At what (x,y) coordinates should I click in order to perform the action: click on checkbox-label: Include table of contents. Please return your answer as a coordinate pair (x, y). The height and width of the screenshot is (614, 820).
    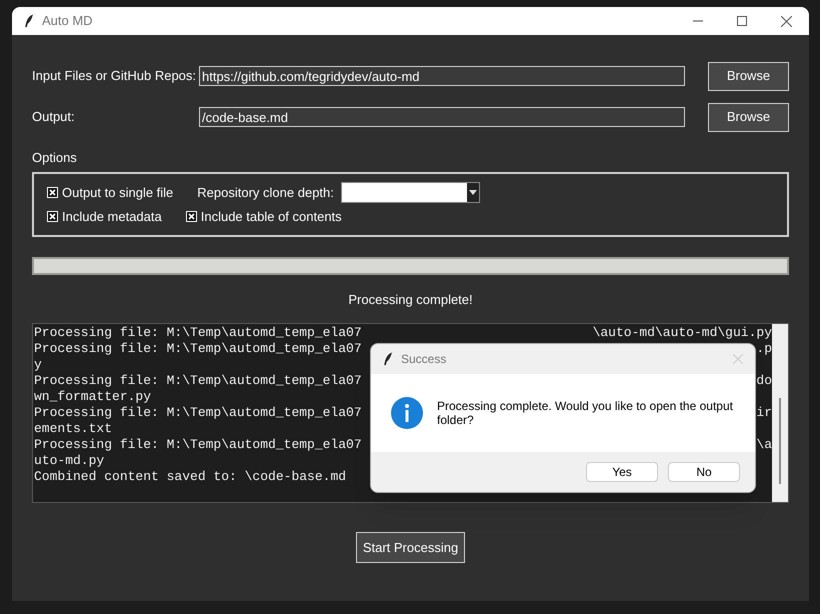
    Looking at the image, I should click on (271, 217).